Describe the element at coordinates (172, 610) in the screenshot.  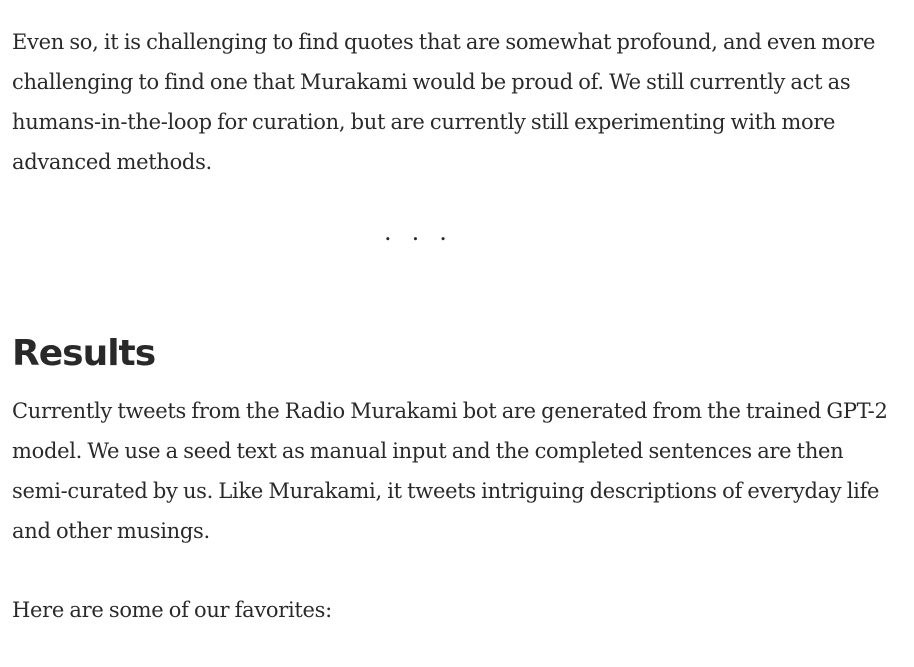
I see `article-paragraph: Here are some of our favorites:` at that location.